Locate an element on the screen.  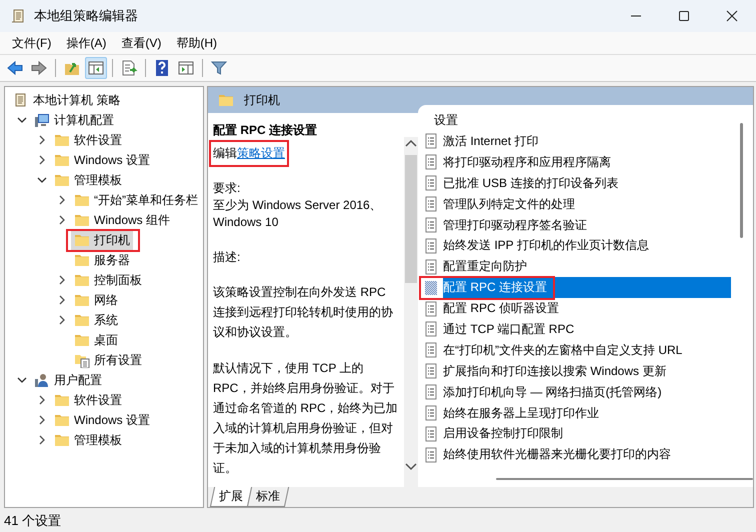
description-label: 描述: is located at coordinates (227, 257).